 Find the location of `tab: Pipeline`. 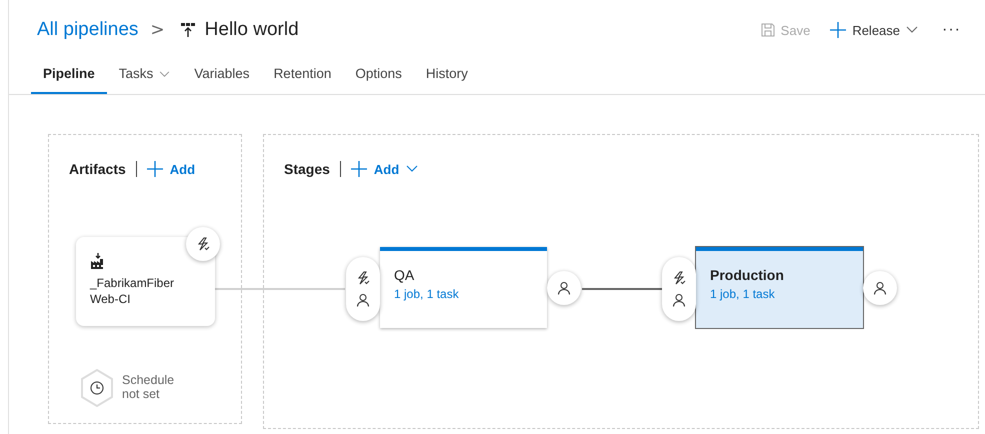

tab: Pipeline is located at coordinates (69, 77).